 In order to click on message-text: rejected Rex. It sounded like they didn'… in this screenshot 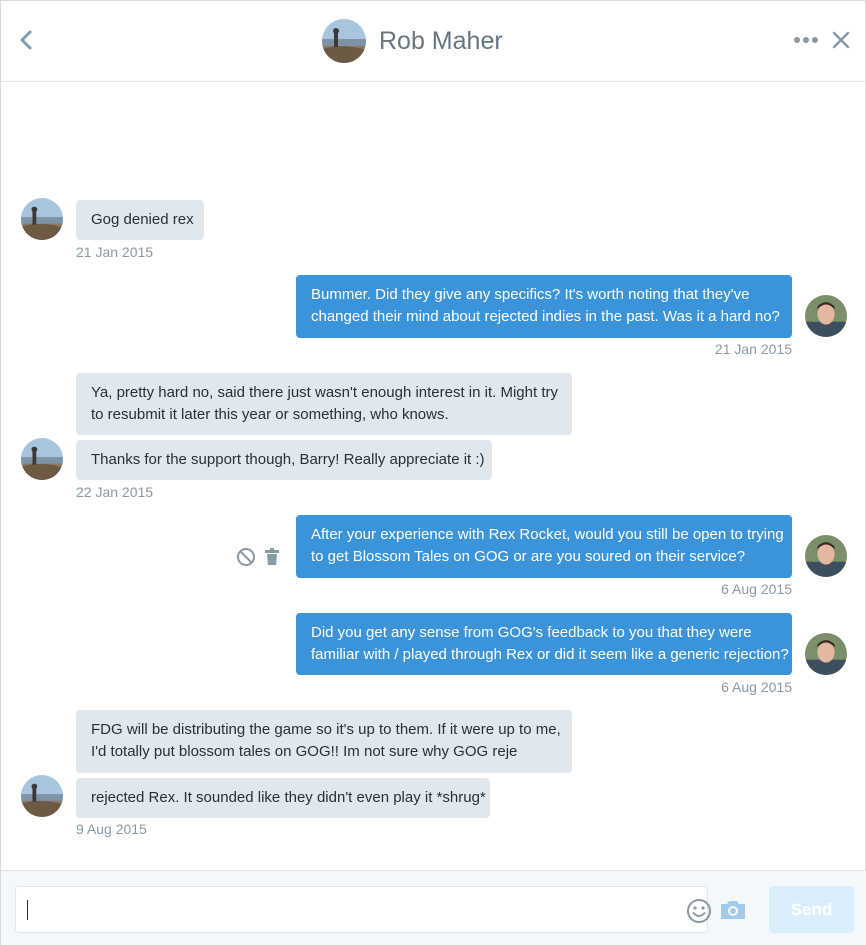, I will do `click(288, 797)`.